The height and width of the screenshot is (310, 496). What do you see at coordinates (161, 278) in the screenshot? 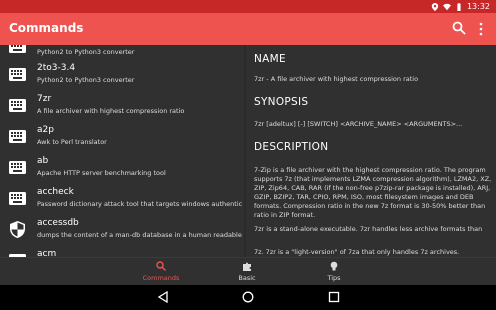
I see `tab-label: Commands` at bounding box center [161, 278].